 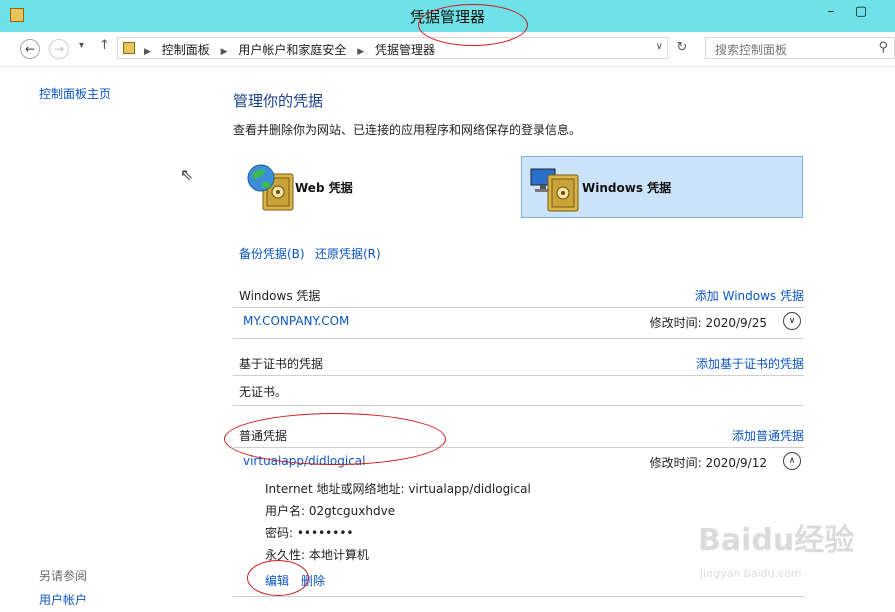 What do you see at coordinates (63, 576) in the screenshot?
I see `see-also-heading: 另请参阅` at bounding box center [63, 576].